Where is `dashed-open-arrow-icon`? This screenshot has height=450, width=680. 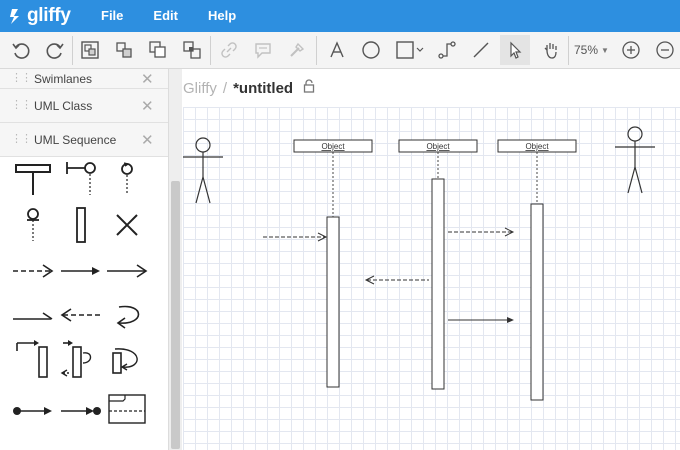 dashed-open-arrow-icon is located at coordinates (33, 271).